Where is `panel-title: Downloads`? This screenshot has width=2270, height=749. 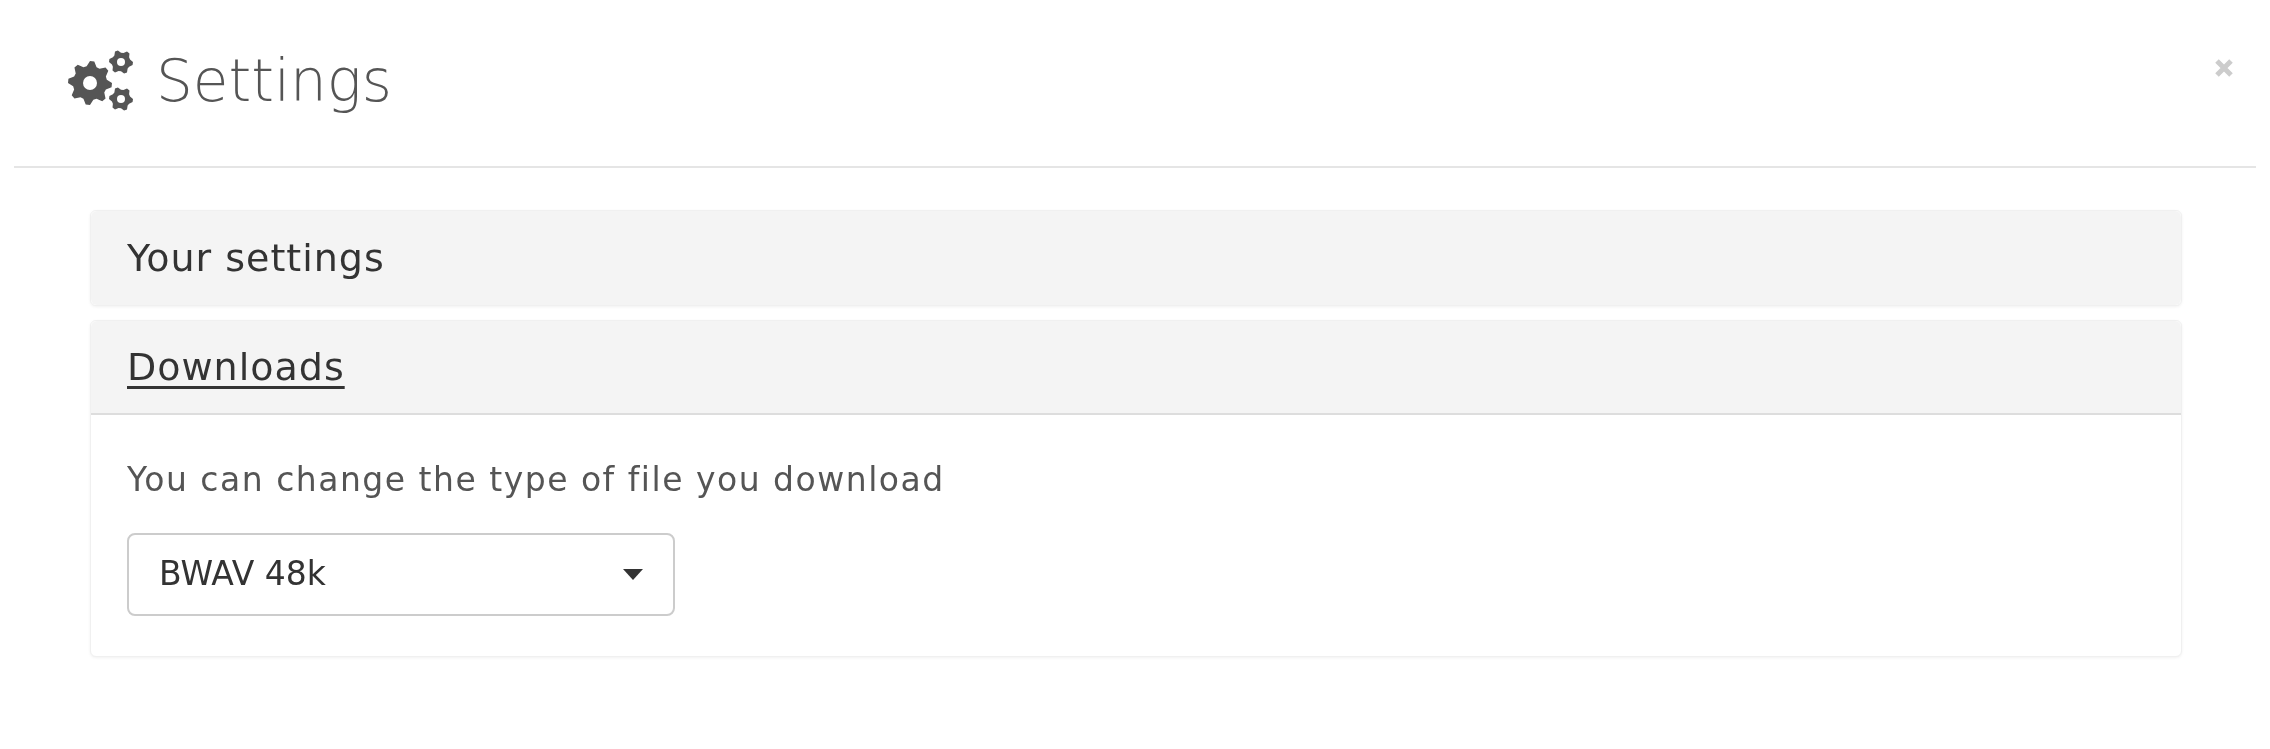
panel-title: Downloads is located at coordinates (236, 367).